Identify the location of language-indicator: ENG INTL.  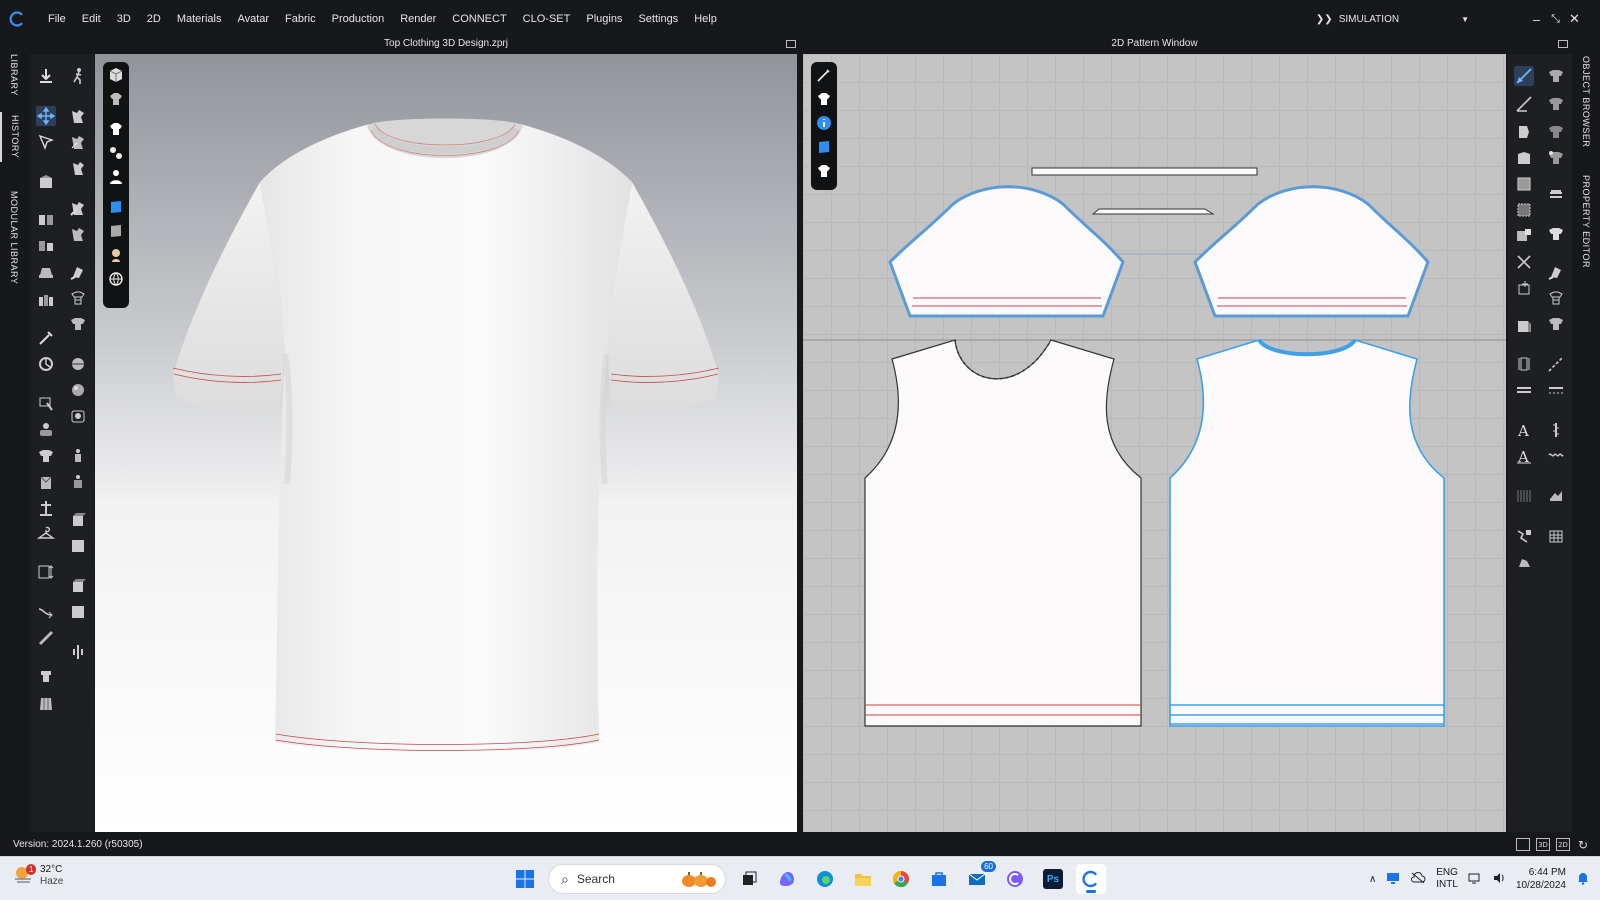
(1447, 879).